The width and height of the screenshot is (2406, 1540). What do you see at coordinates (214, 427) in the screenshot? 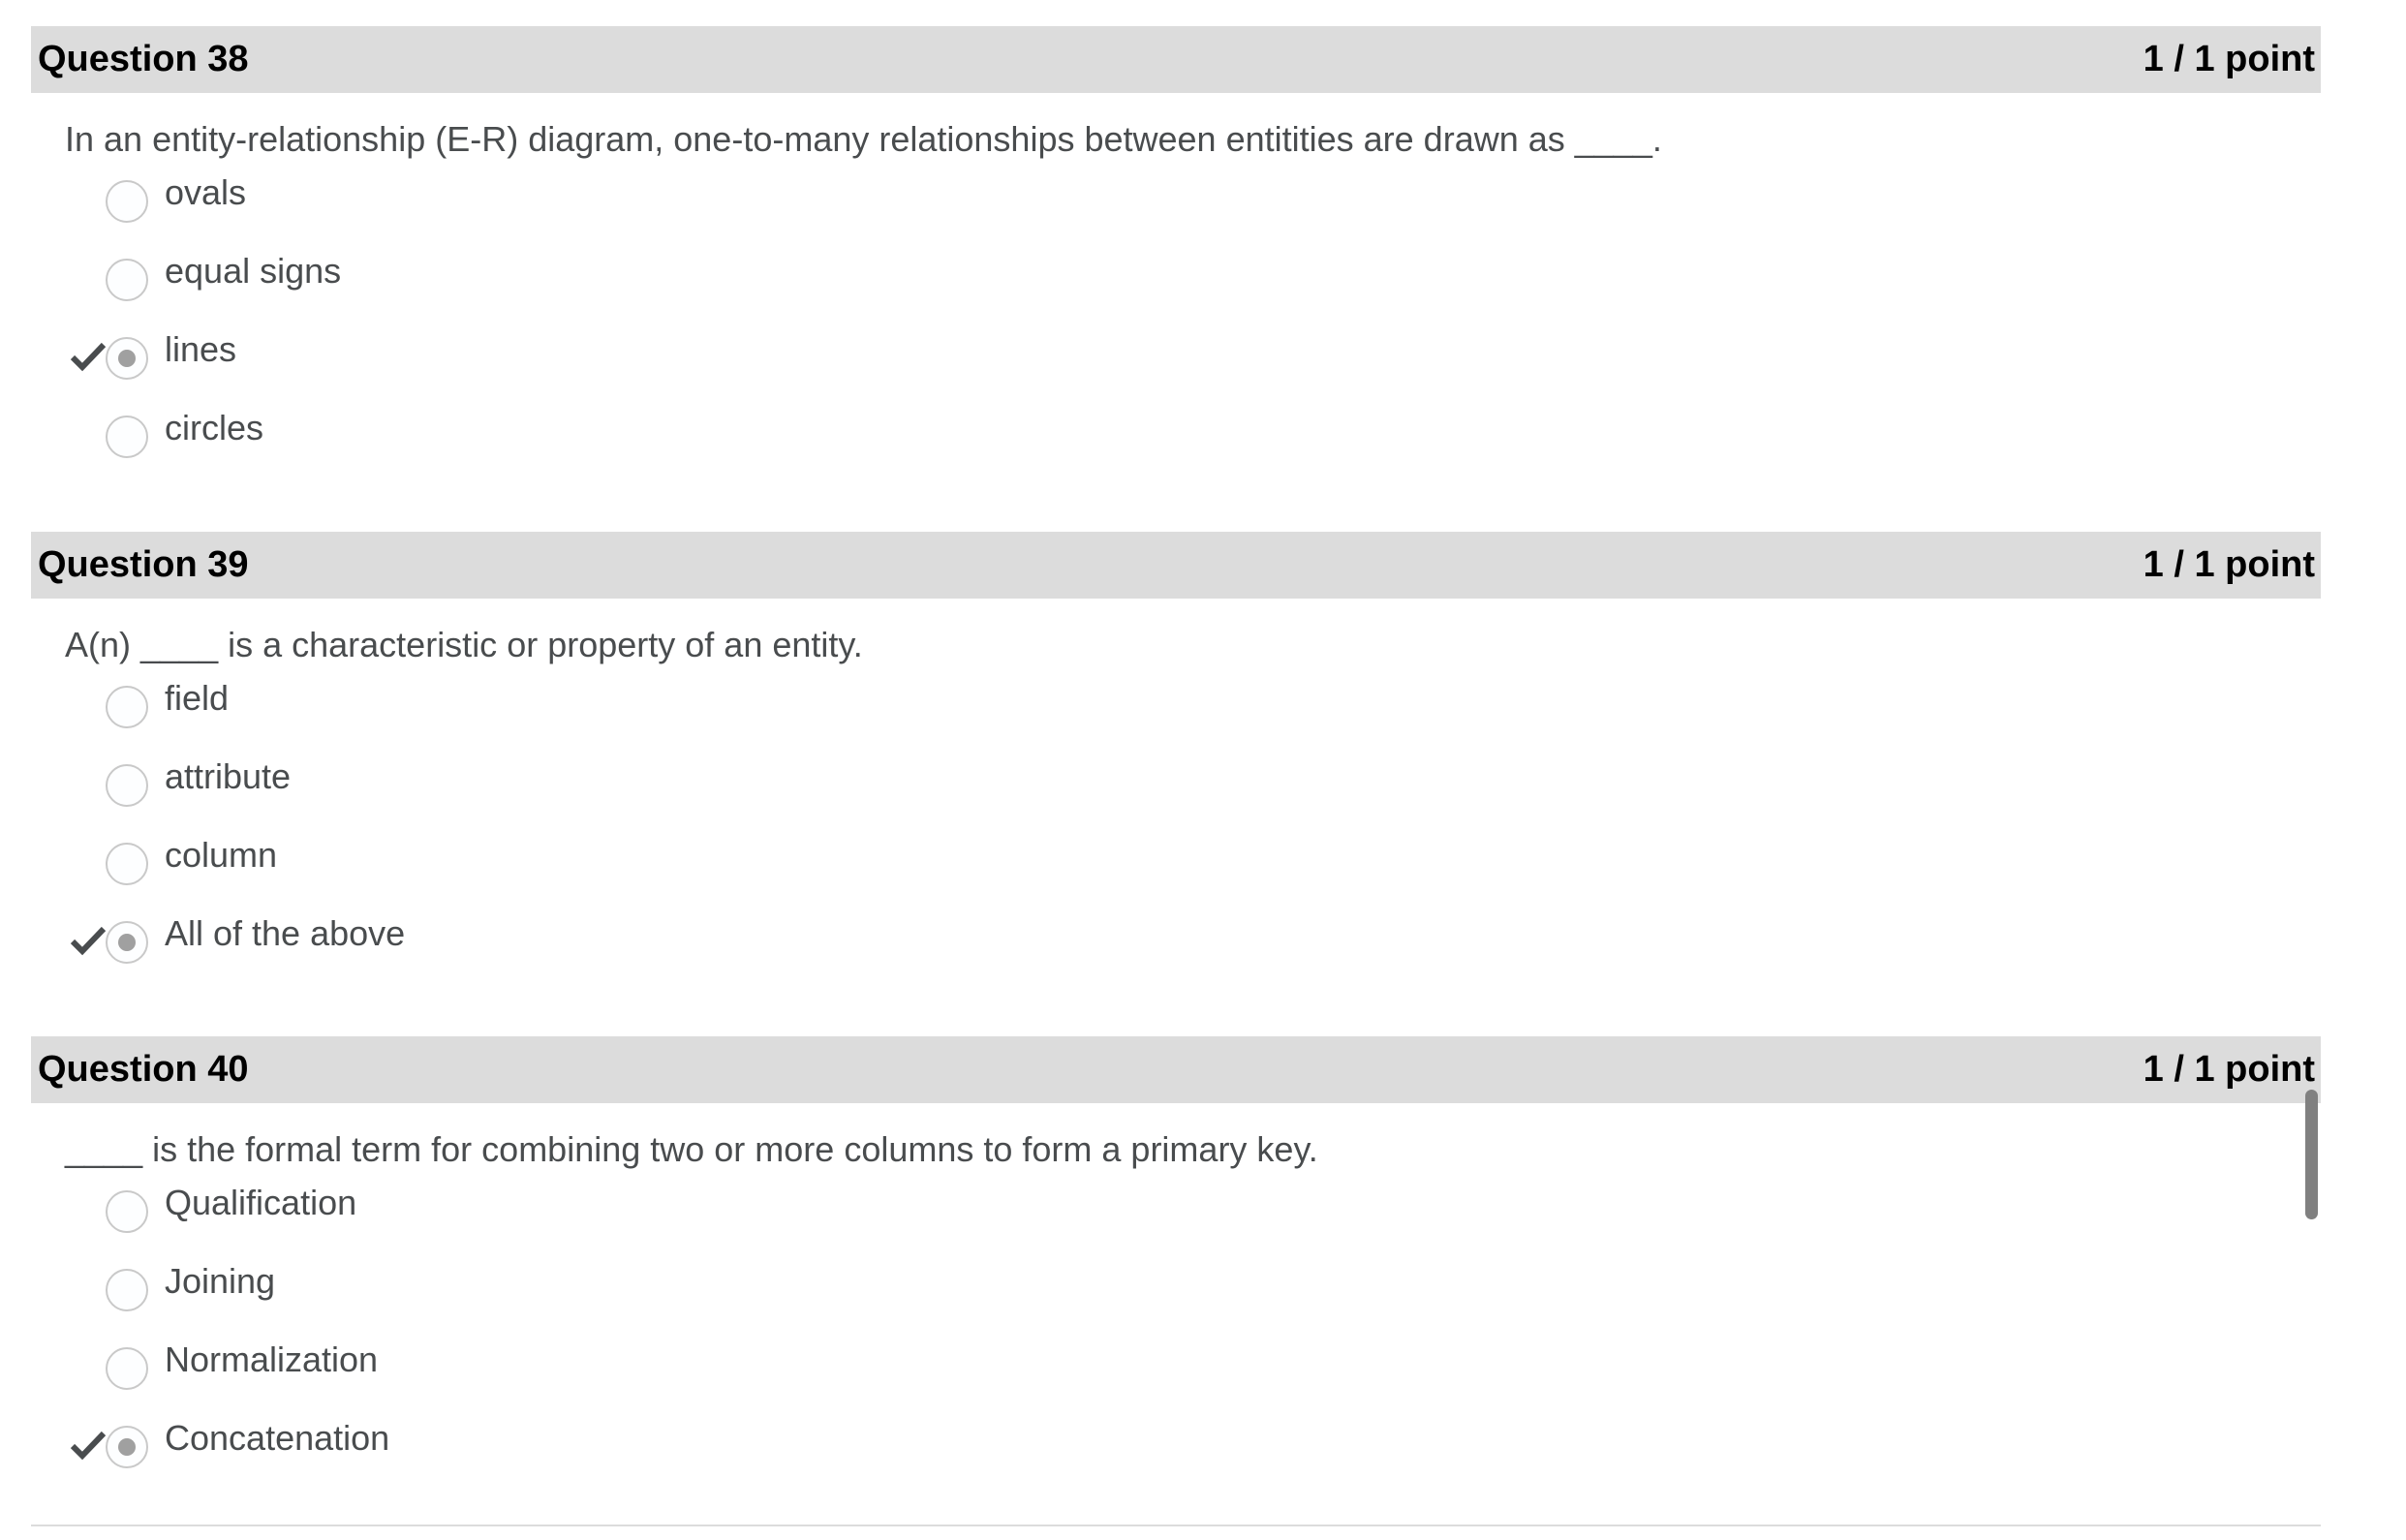
I see `option-label: circles` at bounding box center [214, 427].